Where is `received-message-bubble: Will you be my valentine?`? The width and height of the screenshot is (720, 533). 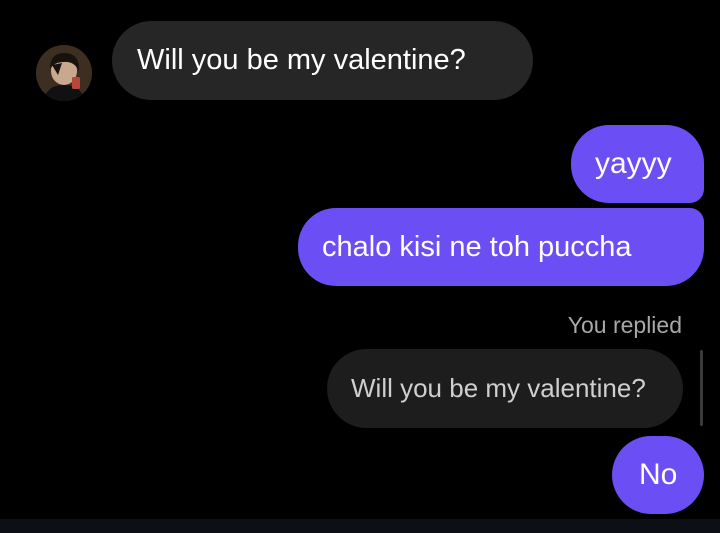 received-message-bubble: Will you be my valentine? is located at coordinates (322, 60).